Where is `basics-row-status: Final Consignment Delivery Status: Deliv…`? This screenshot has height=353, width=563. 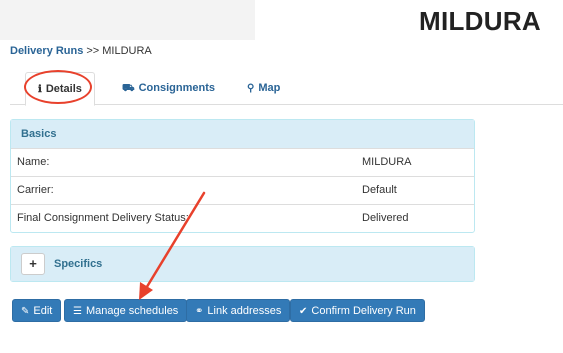
basics-row-status: Final Consignment Delivery Status: Deliv… is located at coordinates (242, 218).